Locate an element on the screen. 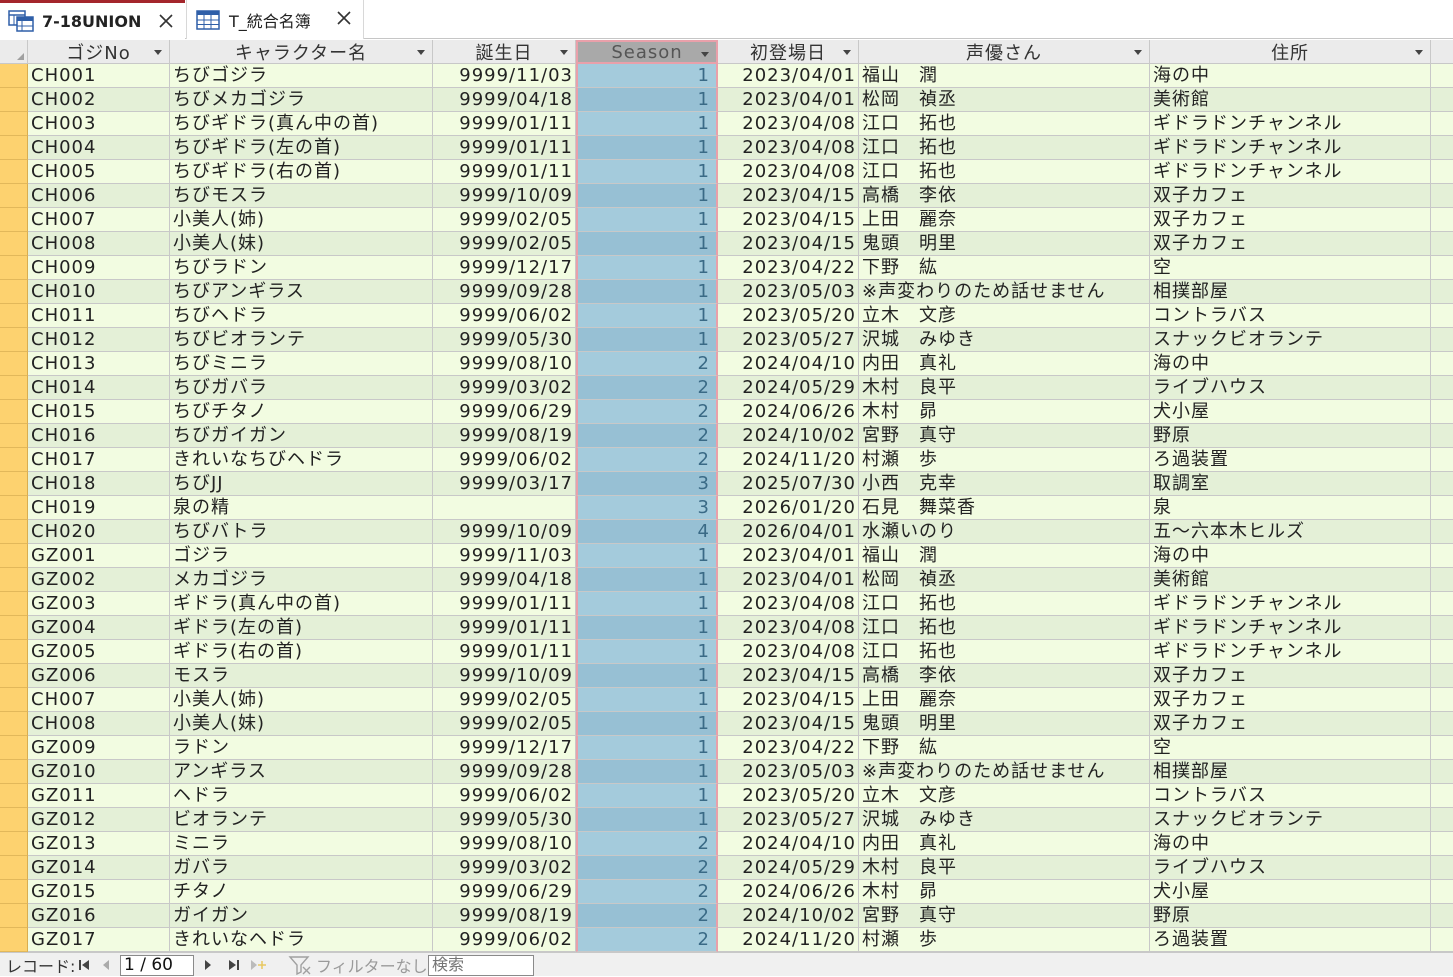 The image size is (1453, 977). cell-voice-actor: 木村 良平 is located at coordinates (1004, 868).